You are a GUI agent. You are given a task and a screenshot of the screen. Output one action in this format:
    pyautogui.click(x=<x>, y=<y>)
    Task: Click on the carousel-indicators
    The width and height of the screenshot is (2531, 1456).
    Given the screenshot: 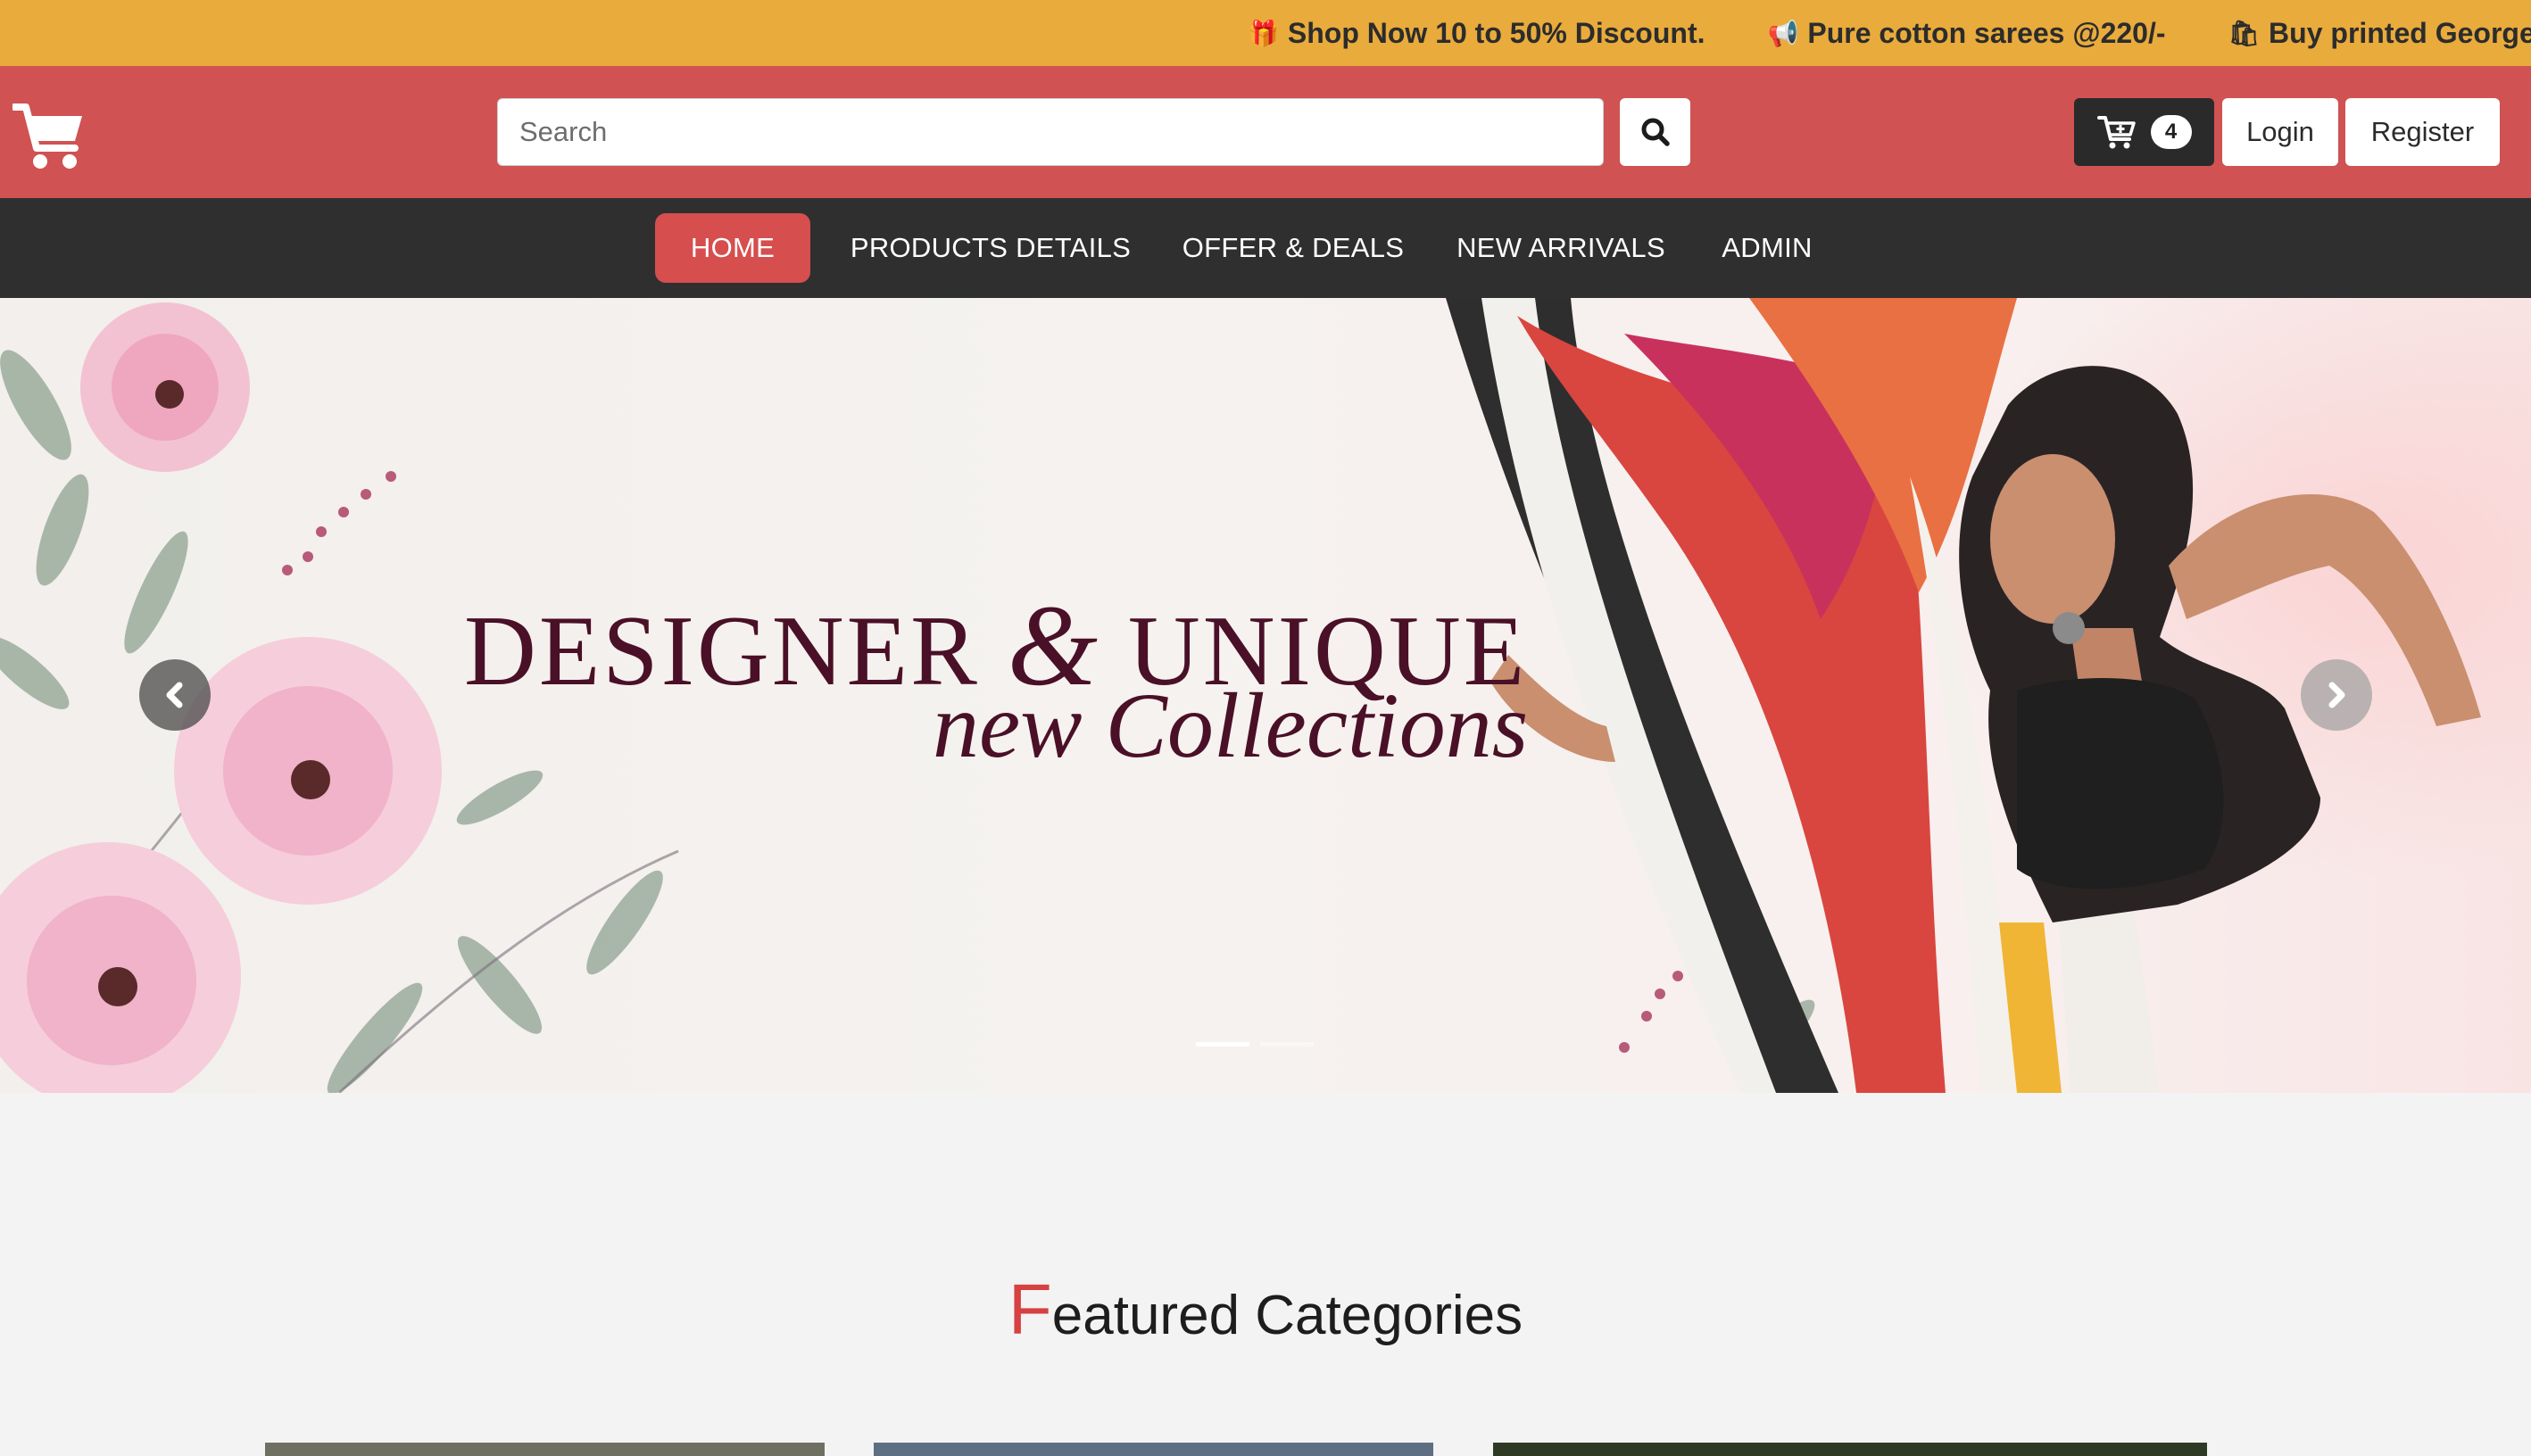 What is the action you would take?
    pyautogui.click(x=1255, y=1044)
    